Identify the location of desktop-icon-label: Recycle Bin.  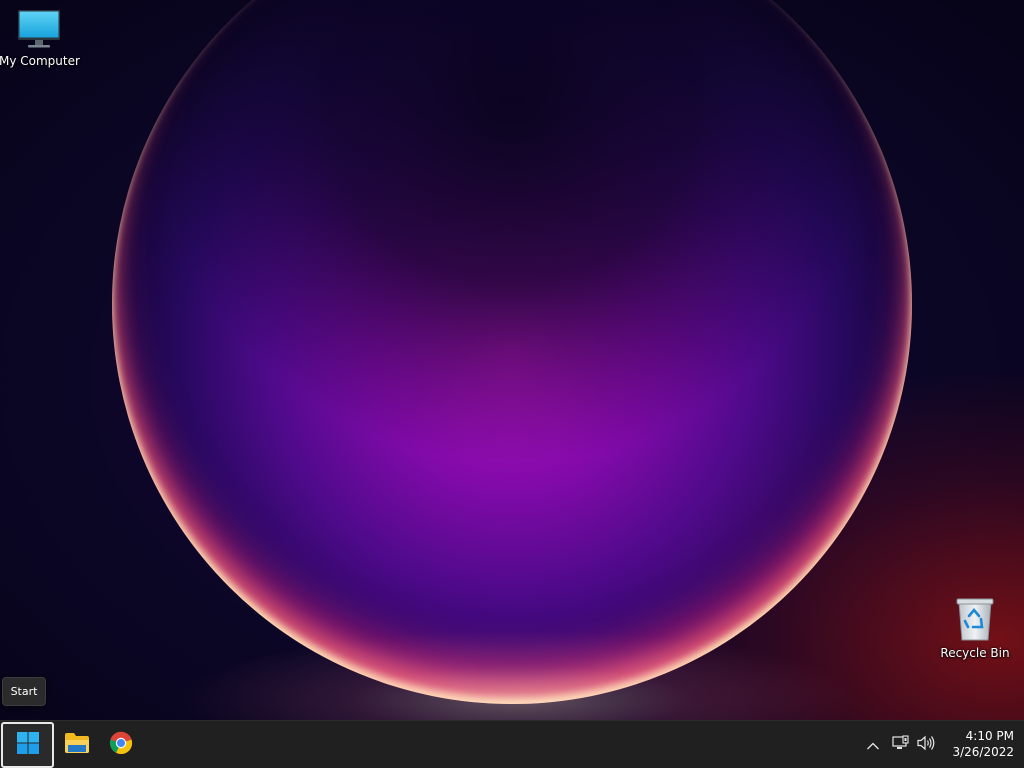
(975, 653).